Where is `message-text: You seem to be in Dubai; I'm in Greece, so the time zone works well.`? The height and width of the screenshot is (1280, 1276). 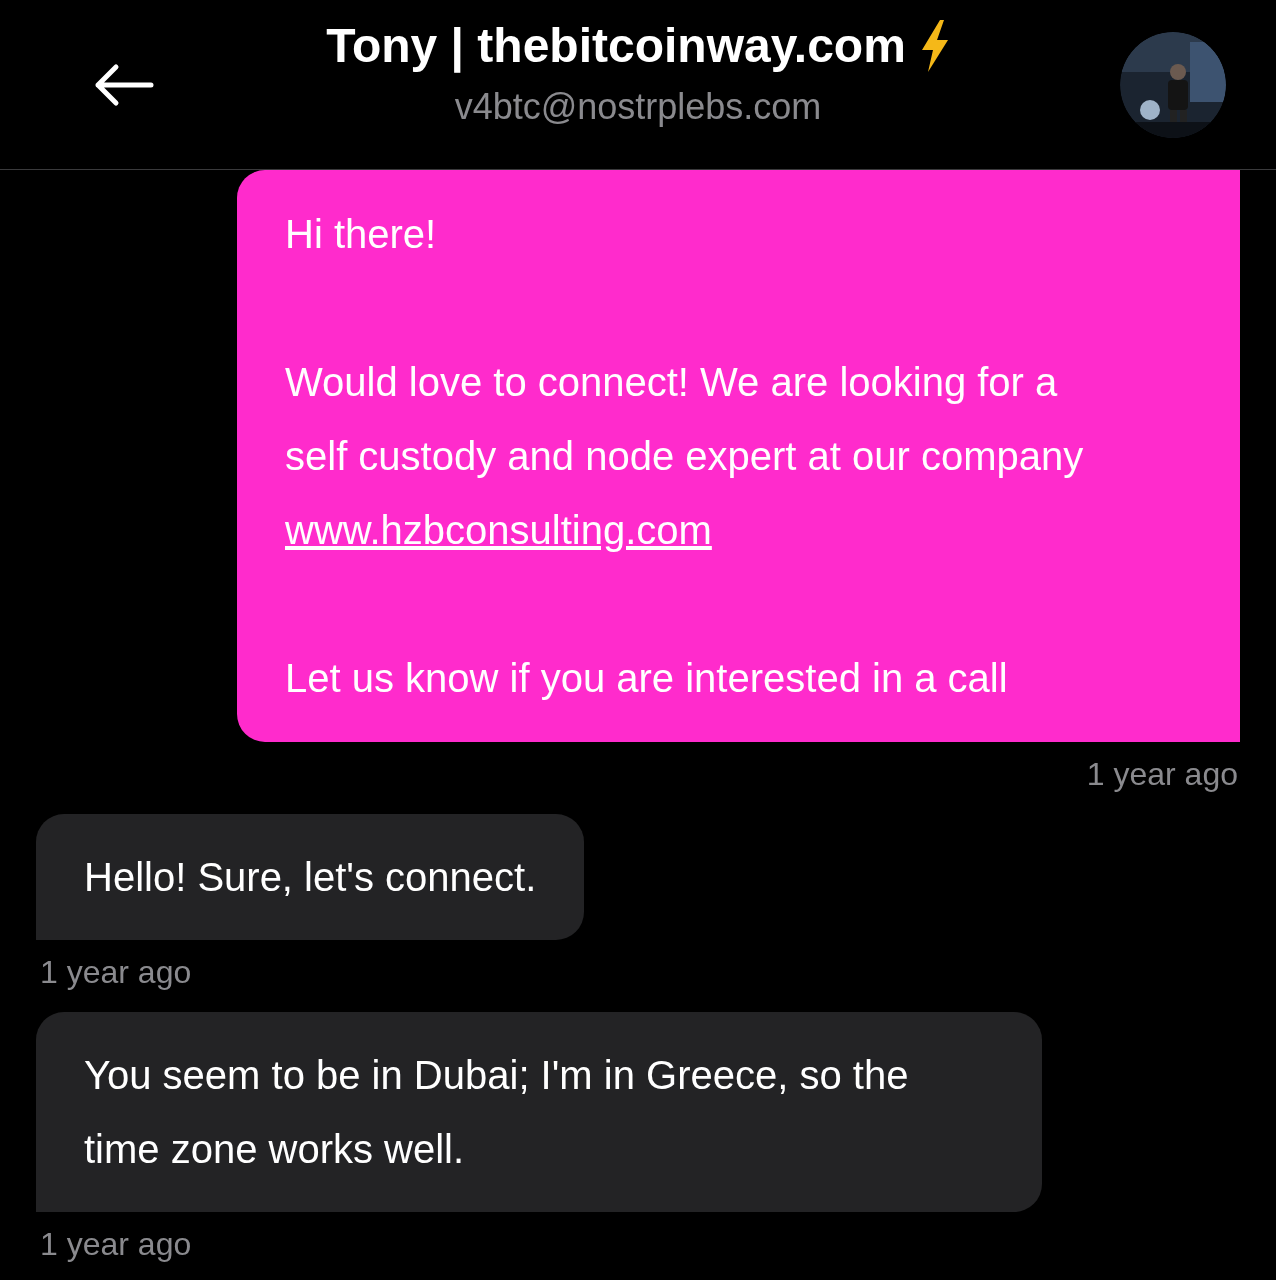 message-text: You seem to be in Dubai; I'm in Greece, so the time zone works well. is located at coordinates (497, 1112).